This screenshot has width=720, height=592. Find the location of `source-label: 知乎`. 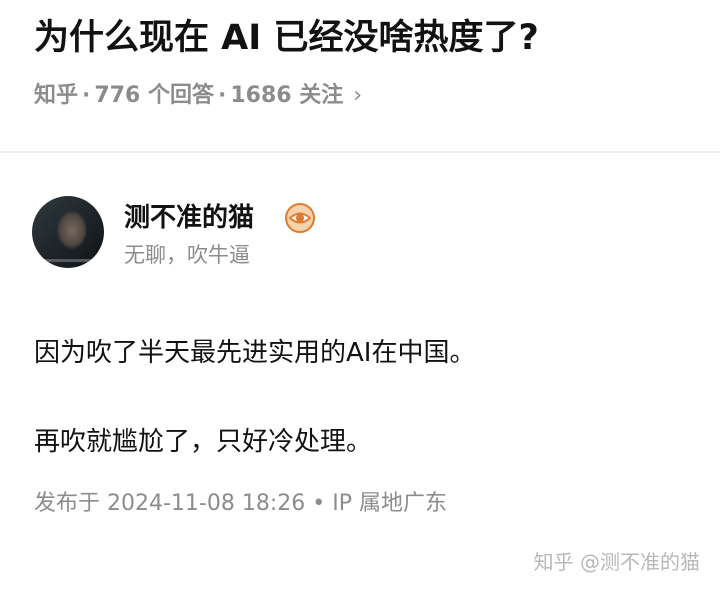

source-label: 知乎 is located at coordinates (56, 95).